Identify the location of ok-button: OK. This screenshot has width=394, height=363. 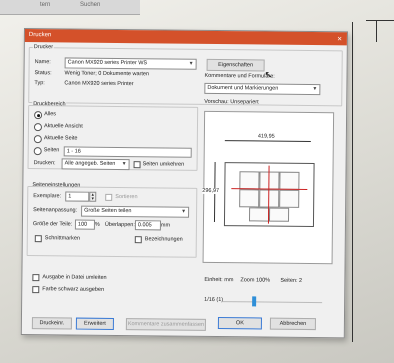
(239, 323).